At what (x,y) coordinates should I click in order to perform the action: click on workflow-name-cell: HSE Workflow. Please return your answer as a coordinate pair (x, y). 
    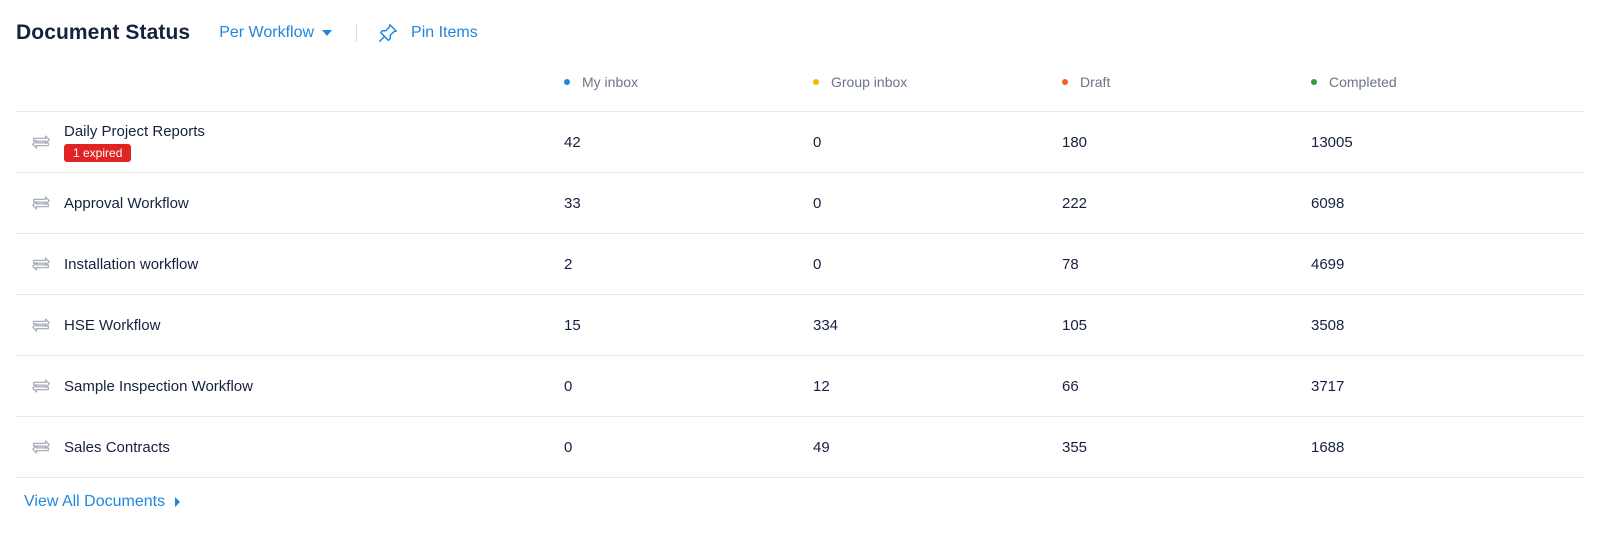
    Looking at the image, I should click on (95, 325).